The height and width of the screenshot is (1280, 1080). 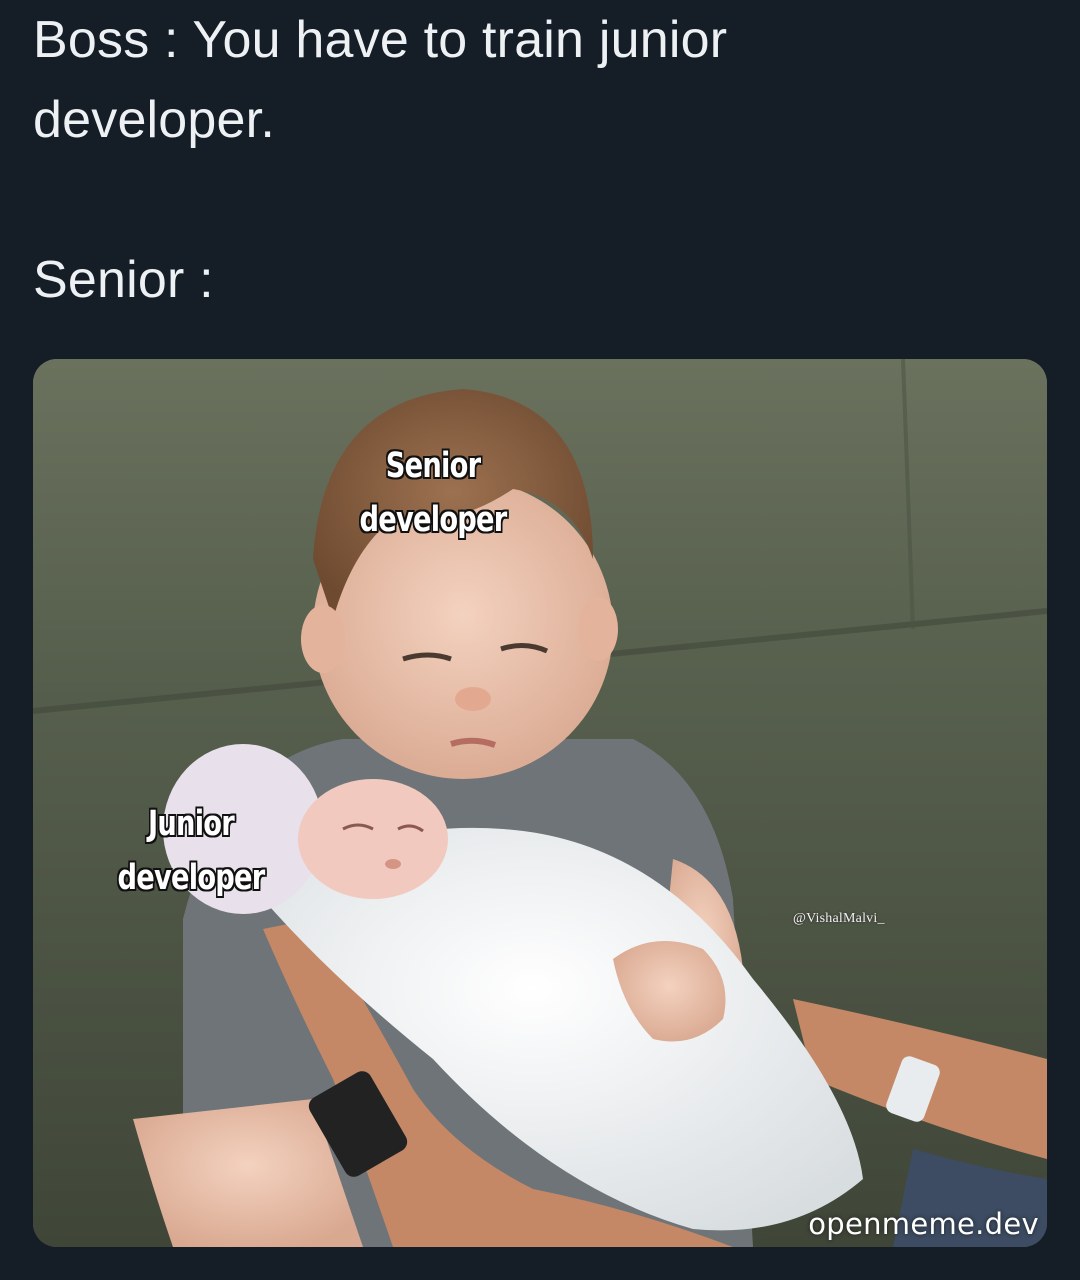 What do you see at coordinates (123, 280) in the screenshot?
I see `tweet-text-line-3: Senior :` at bounding box center [123, 280].